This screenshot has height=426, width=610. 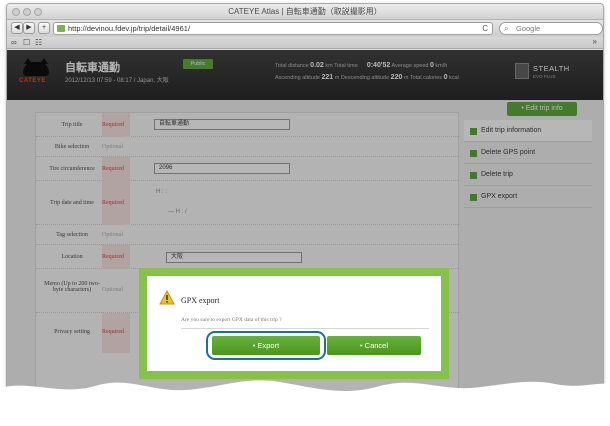 What do you see at coordinates (305, 43) in the screenshot?
I see `bookmarks-bar: ∞ ☐ ☷ »` at bounding box center [305, 43].